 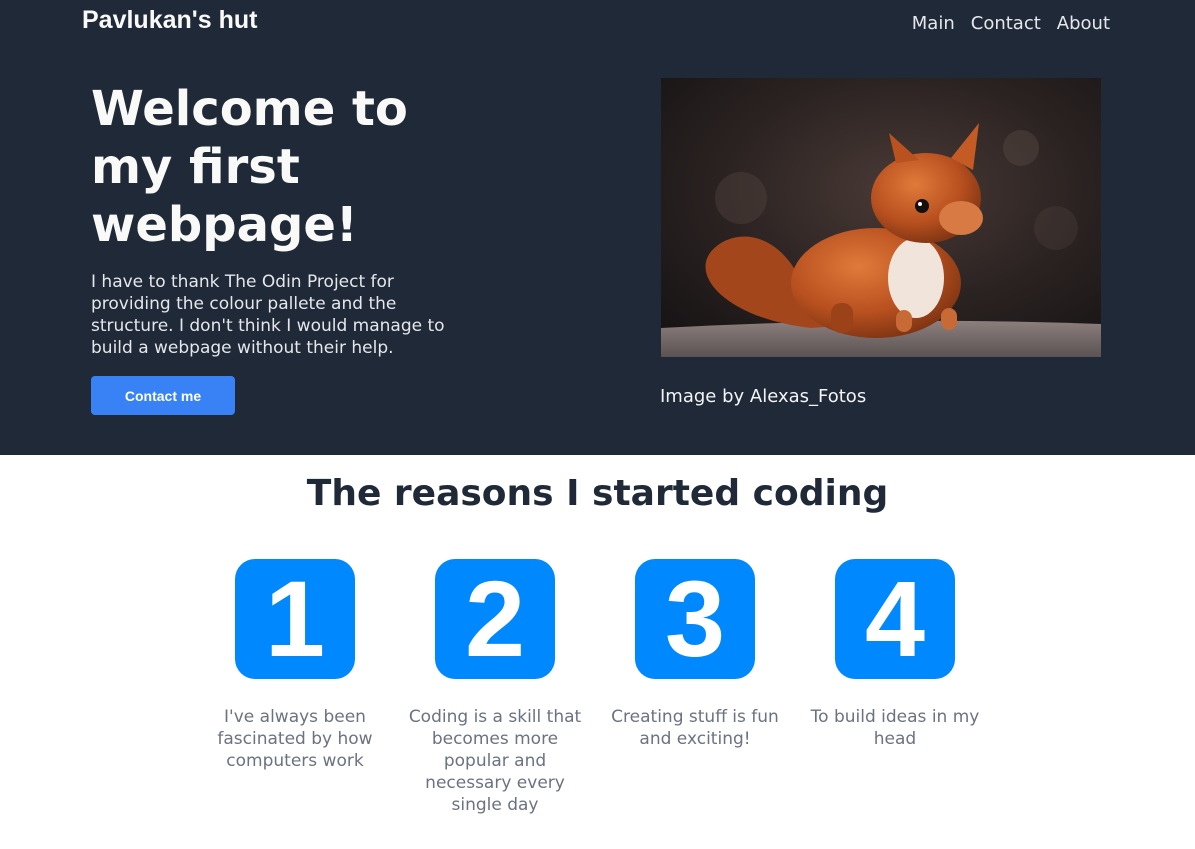 I want to click on contact-me-button: Contact me, so click(x=163, y=395).